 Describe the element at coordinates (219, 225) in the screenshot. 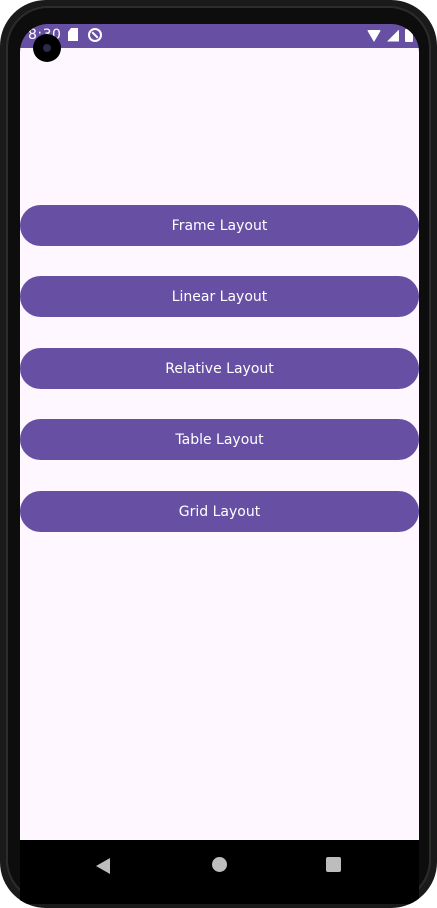

I see `frame-layout-button: Frame Layout` at that location.